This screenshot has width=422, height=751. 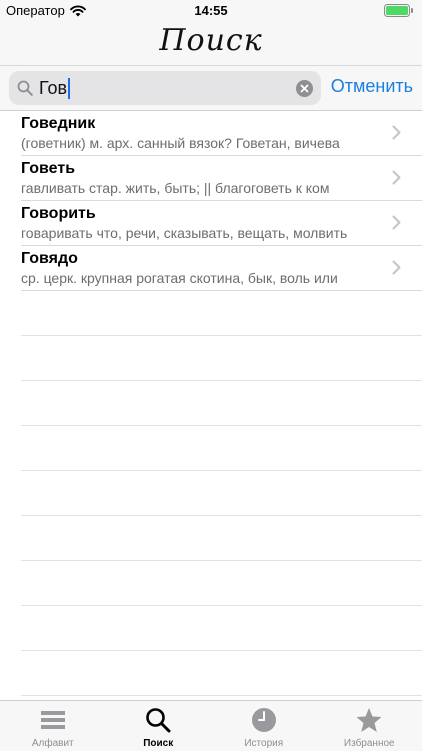 I want to click on tab-search: Поиск, so click(x=159, y=726).